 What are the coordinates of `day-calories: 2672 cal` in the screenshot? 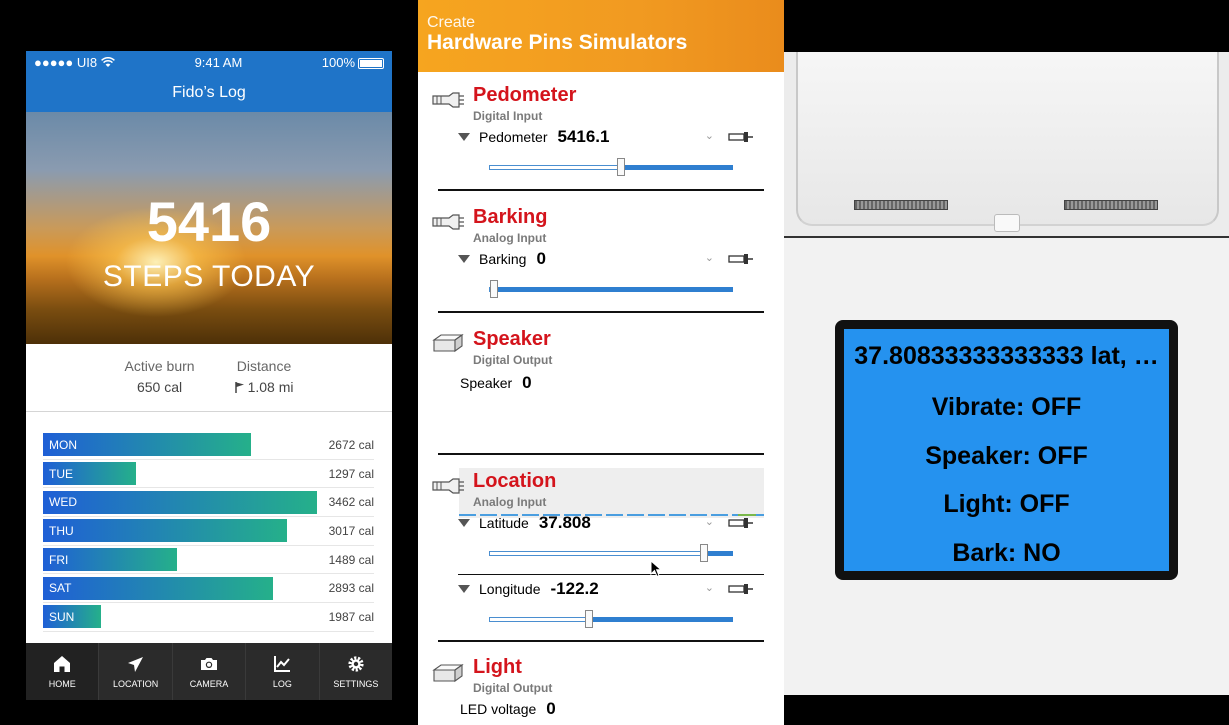 It's located at (351, 444).